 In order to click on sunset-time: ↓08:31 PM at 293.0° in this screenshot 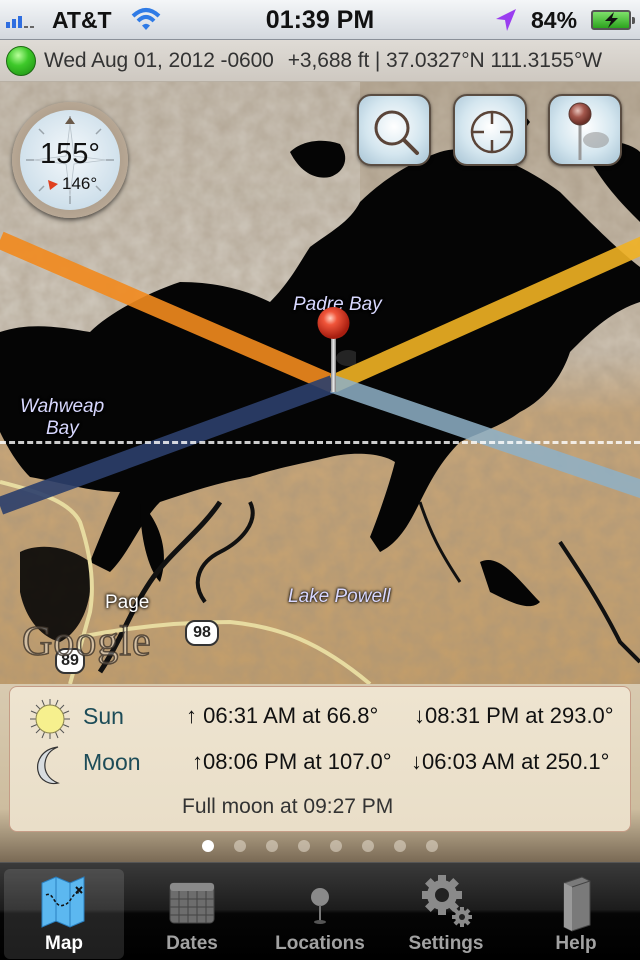, I will do `click(514, 715)`.